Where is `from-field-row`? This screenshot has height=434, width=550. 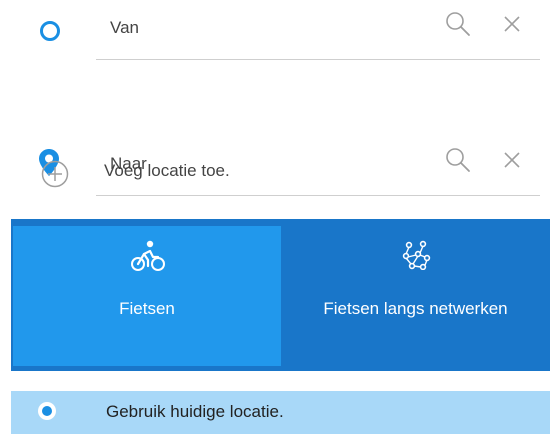
from-field-row is located at coordinates (275, 30).